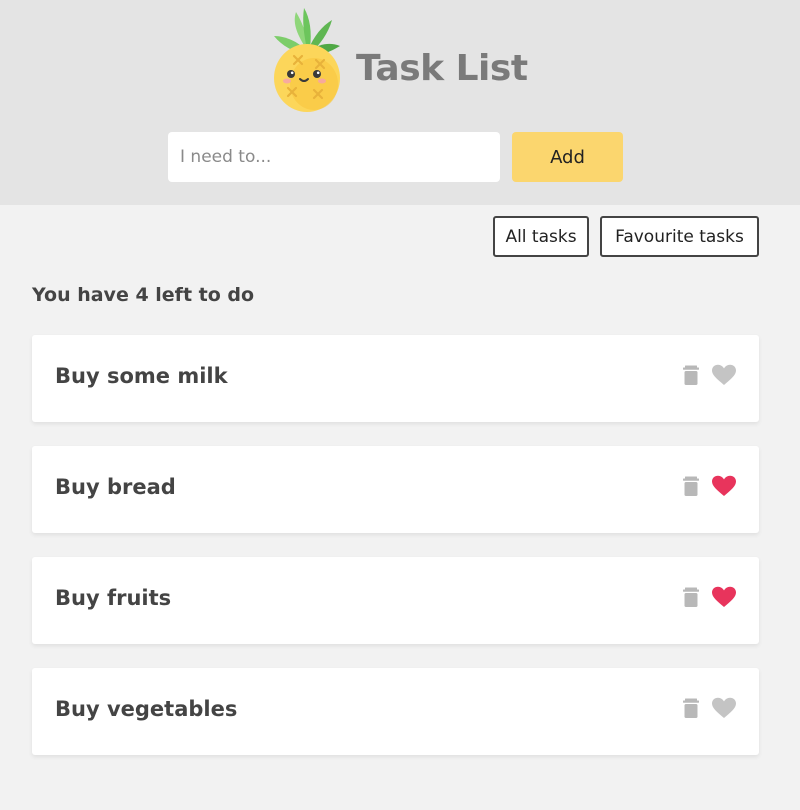 The image size is (800, 810). Describe the element at coordinates (395, 711) in the screenshot. I see `task-item: Buy vegetables` at that location.